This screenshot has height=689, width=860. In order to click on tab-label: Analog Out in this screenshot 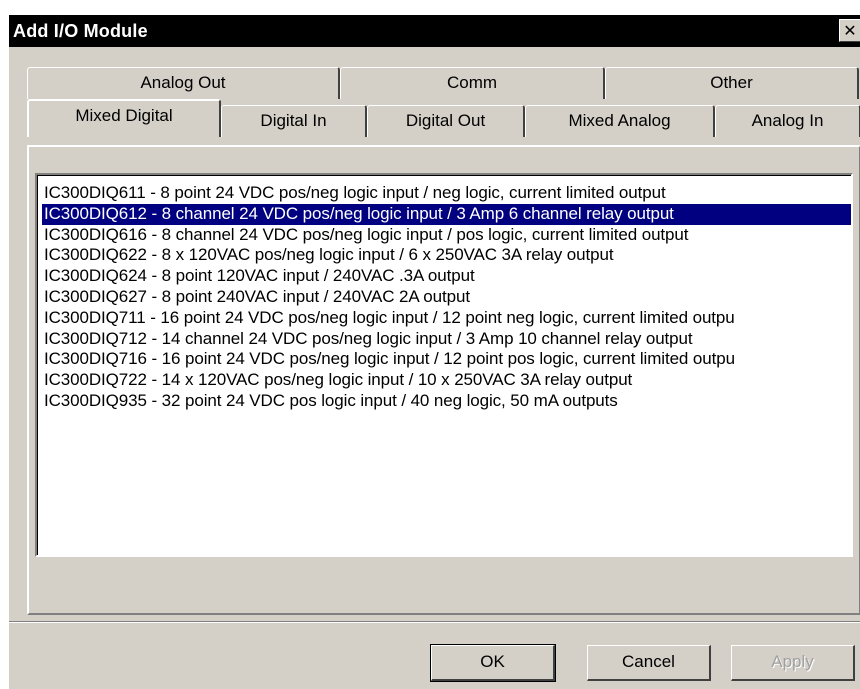, I will do `click(183, 82)`.